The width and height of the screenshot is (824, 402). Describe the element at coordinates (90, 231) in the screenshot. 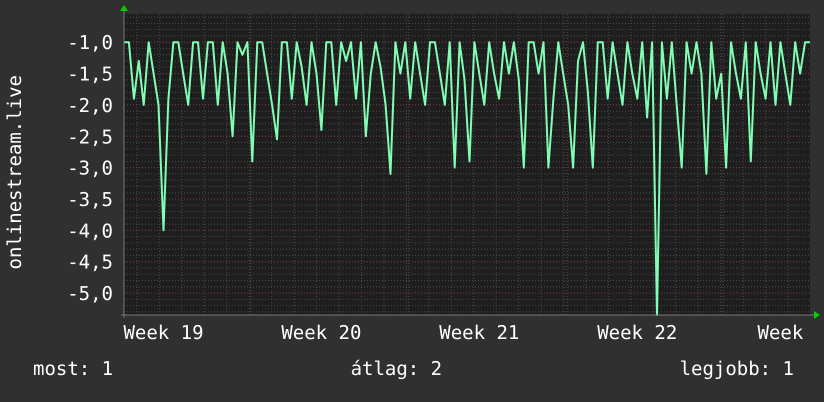

I see `tick-label: -4,0` at that location.